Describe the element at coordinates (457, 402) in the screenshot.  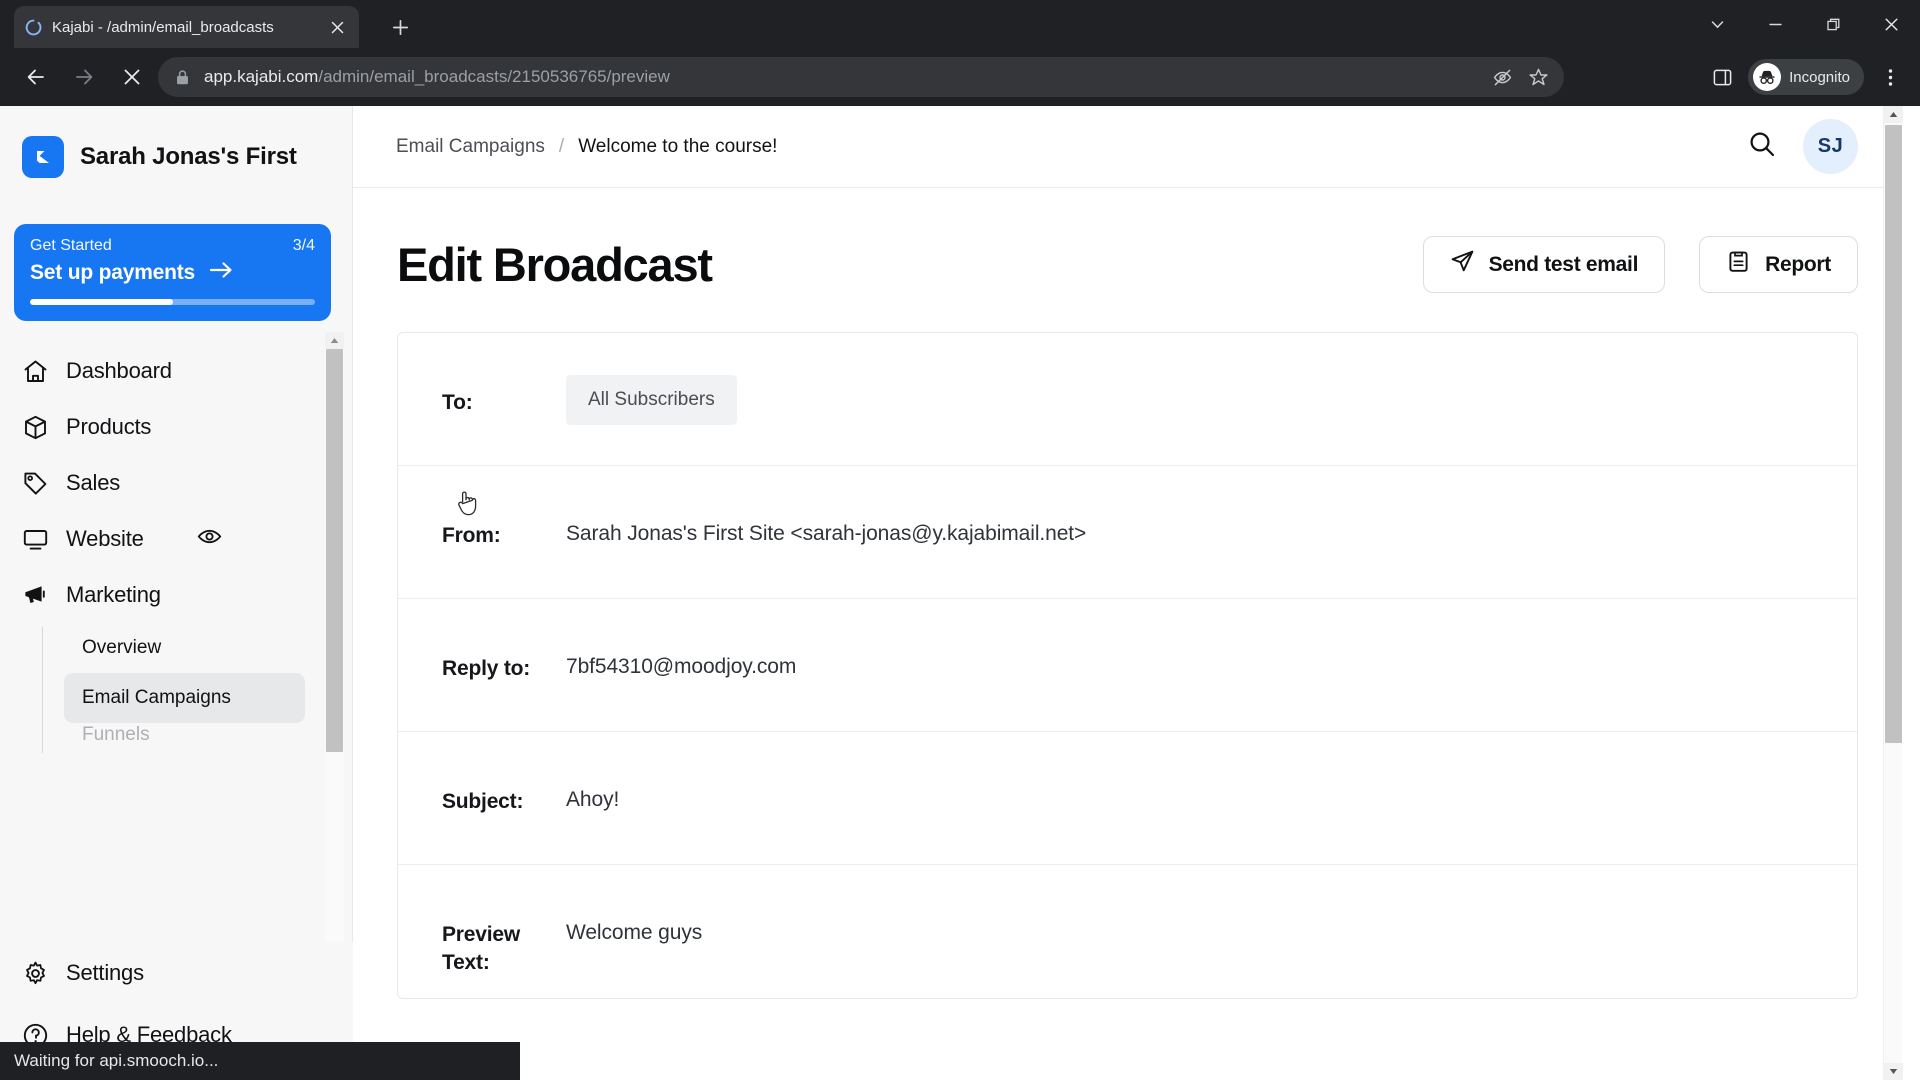
I see `field-label: To:` at that location.